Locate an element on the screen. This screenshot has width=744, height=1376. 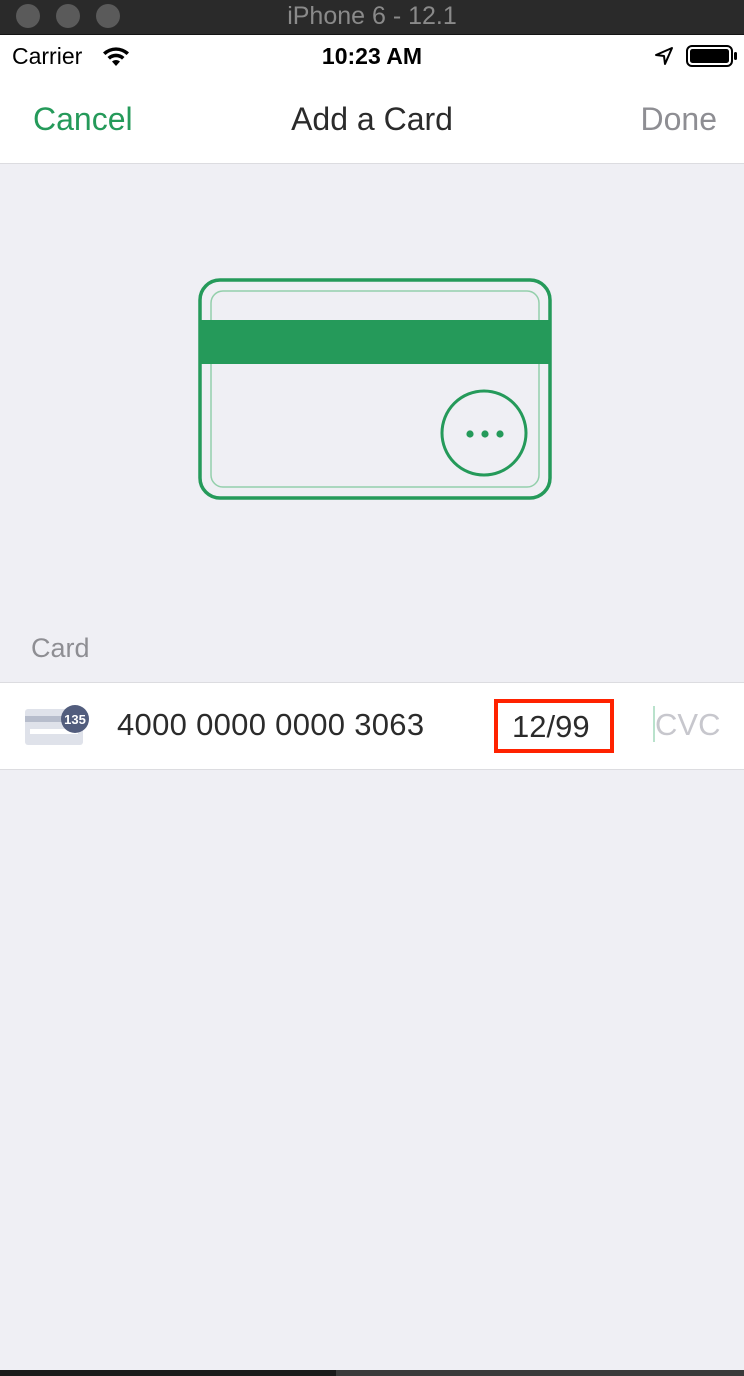
simulator-bottom-edge-right is located at coordinates (540, 1373).